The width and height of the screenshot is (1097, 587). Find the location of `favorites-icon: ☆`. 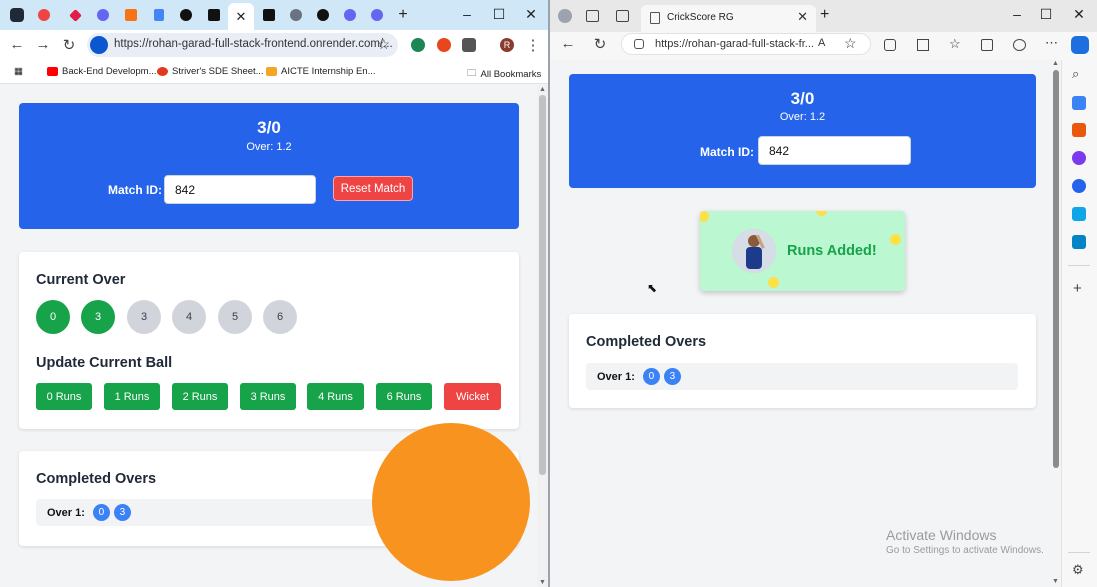

favorites-icon: ☆ is located at coordinates (955, 44).